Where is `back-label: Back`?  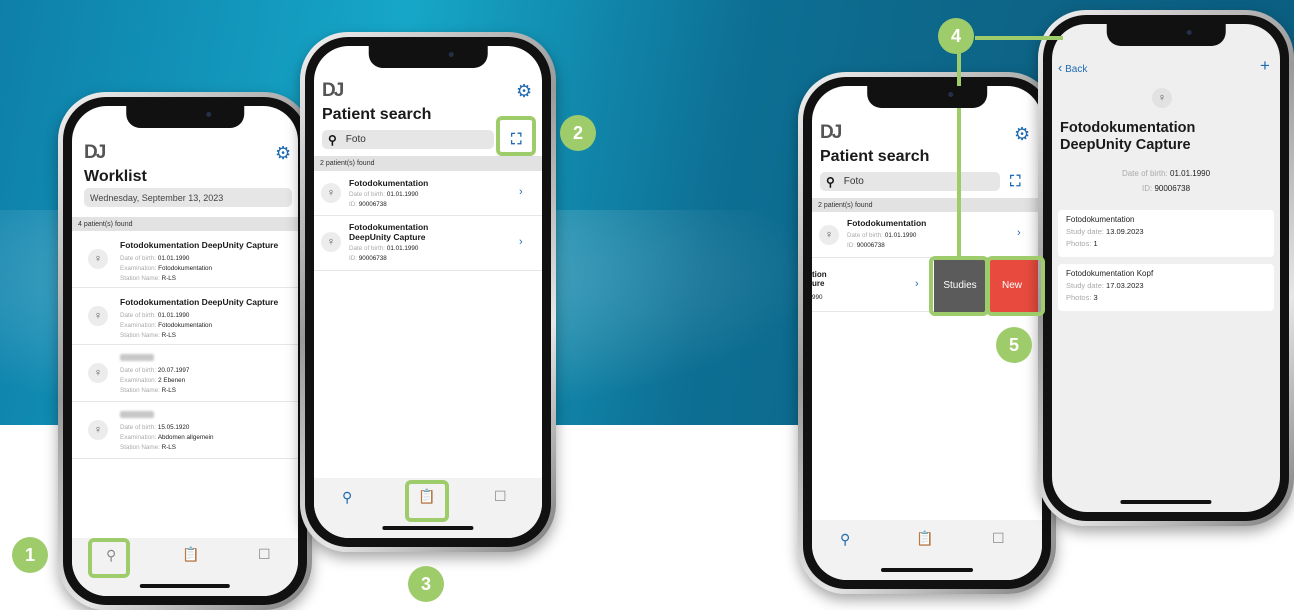 back-label: Back is located at coordinates (1076, 69).